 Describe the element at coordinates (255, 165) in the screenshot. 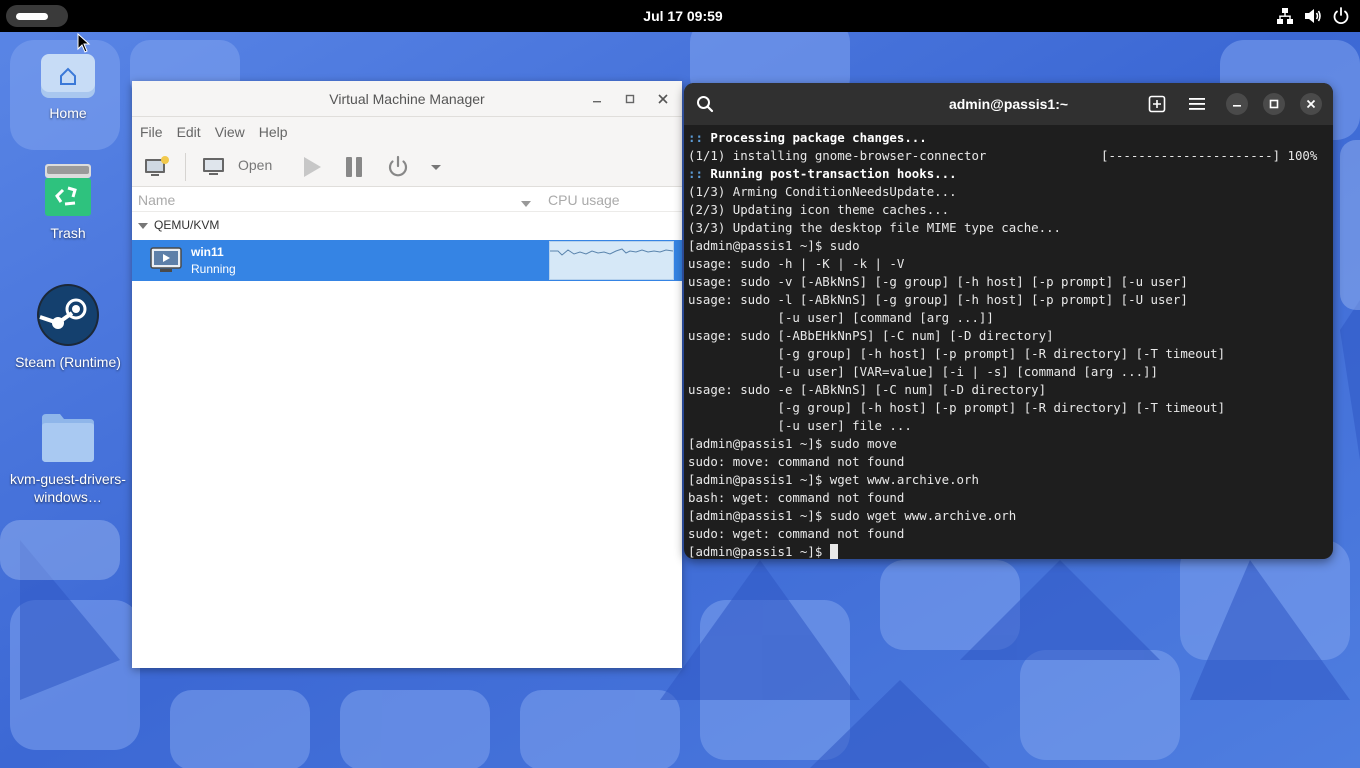

I see `open-button-label: Open` at that location.